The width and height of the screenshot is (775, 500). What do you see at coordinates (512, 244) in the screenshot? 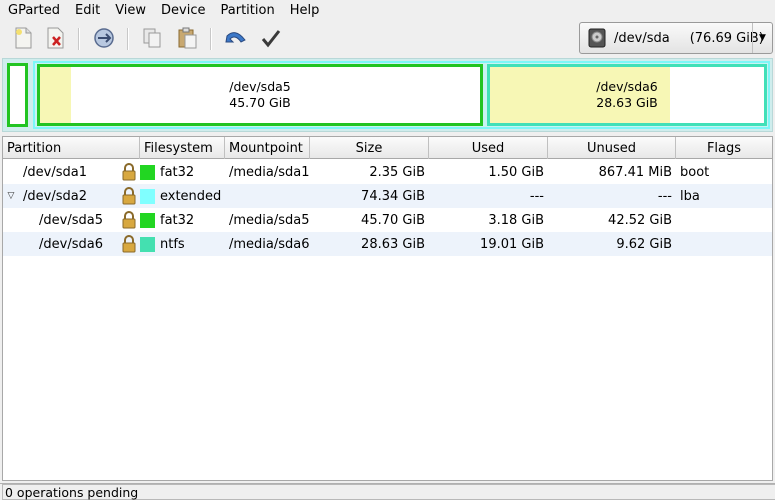
I see `used: 19.01 GiB` at bounding box center [512, 244].